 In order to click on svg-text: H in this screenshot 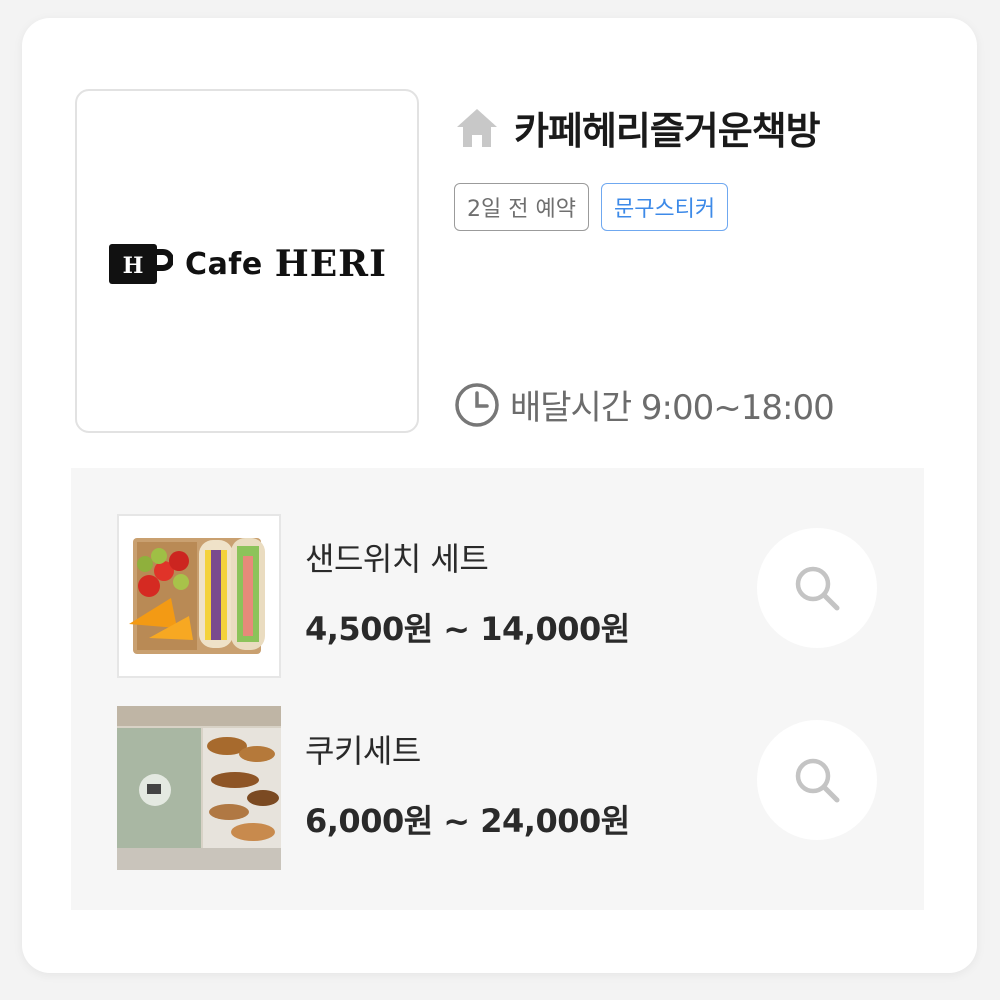, I will do `click(133, 266)`.